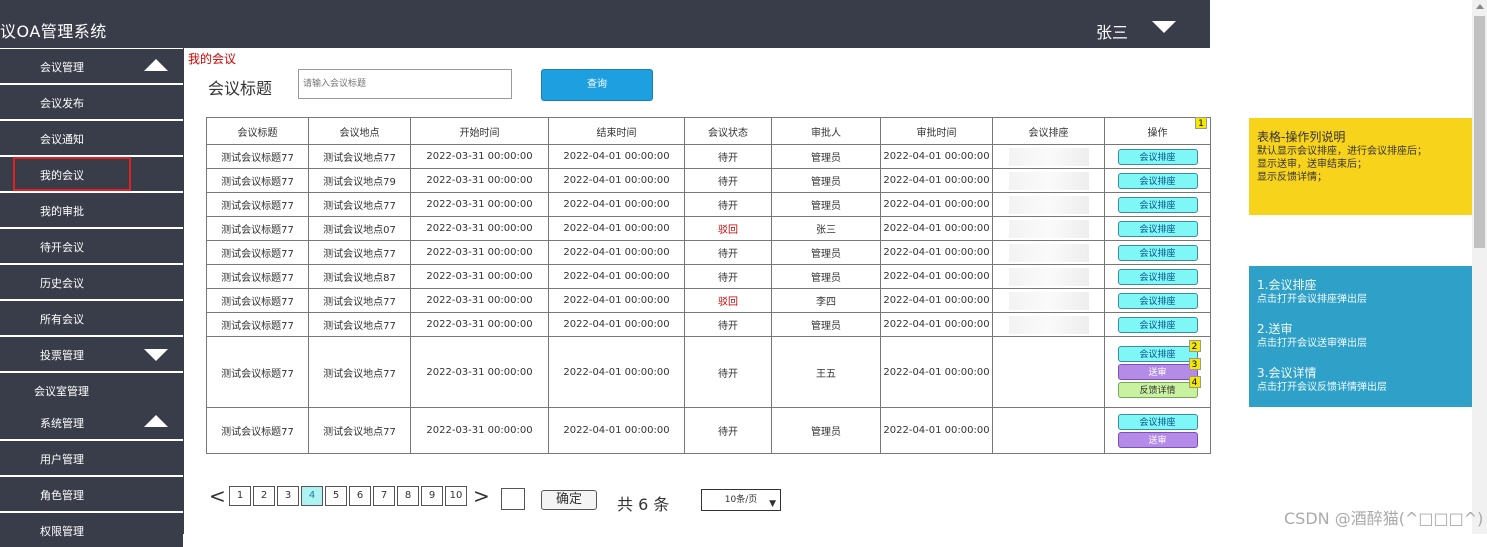 The width and height of the screenshot is (1487, 547). I want to click on page-number-button: 10, so click(456, 496).